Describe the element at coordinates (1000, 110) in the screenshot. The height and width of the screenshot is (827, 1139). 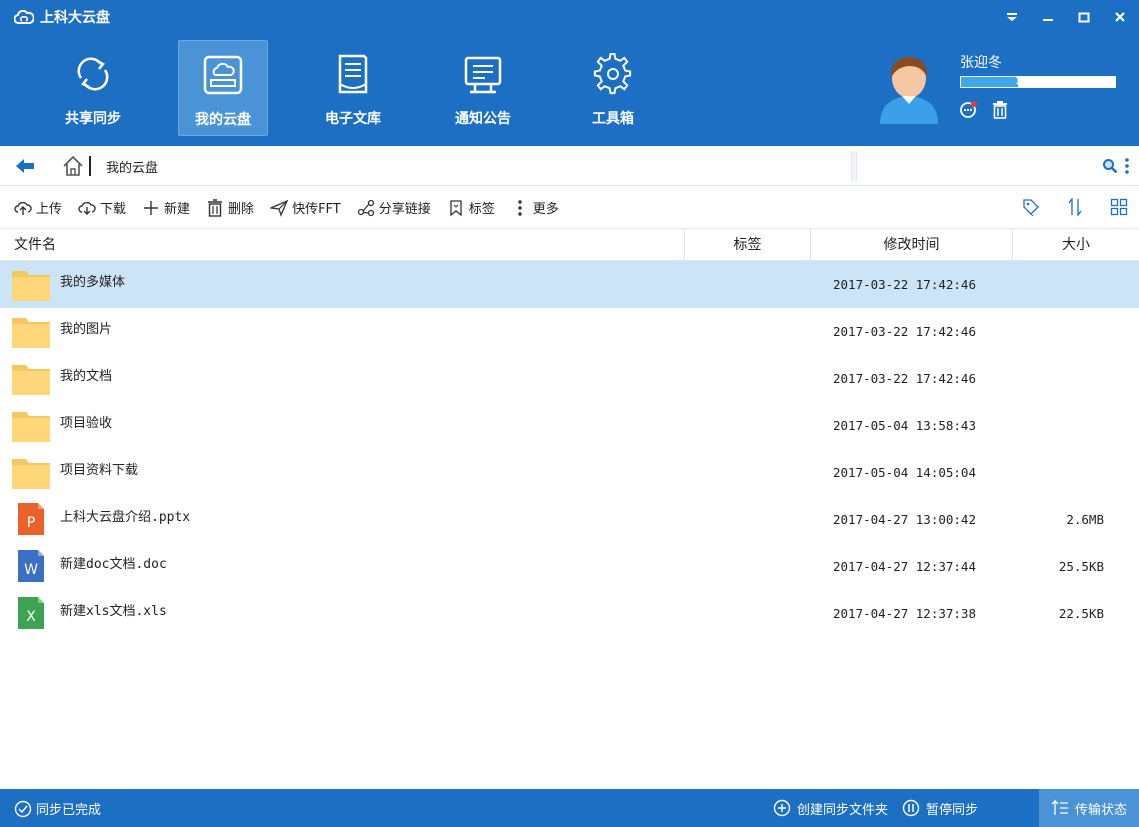
I see `recycle-bin-icon` at that location.